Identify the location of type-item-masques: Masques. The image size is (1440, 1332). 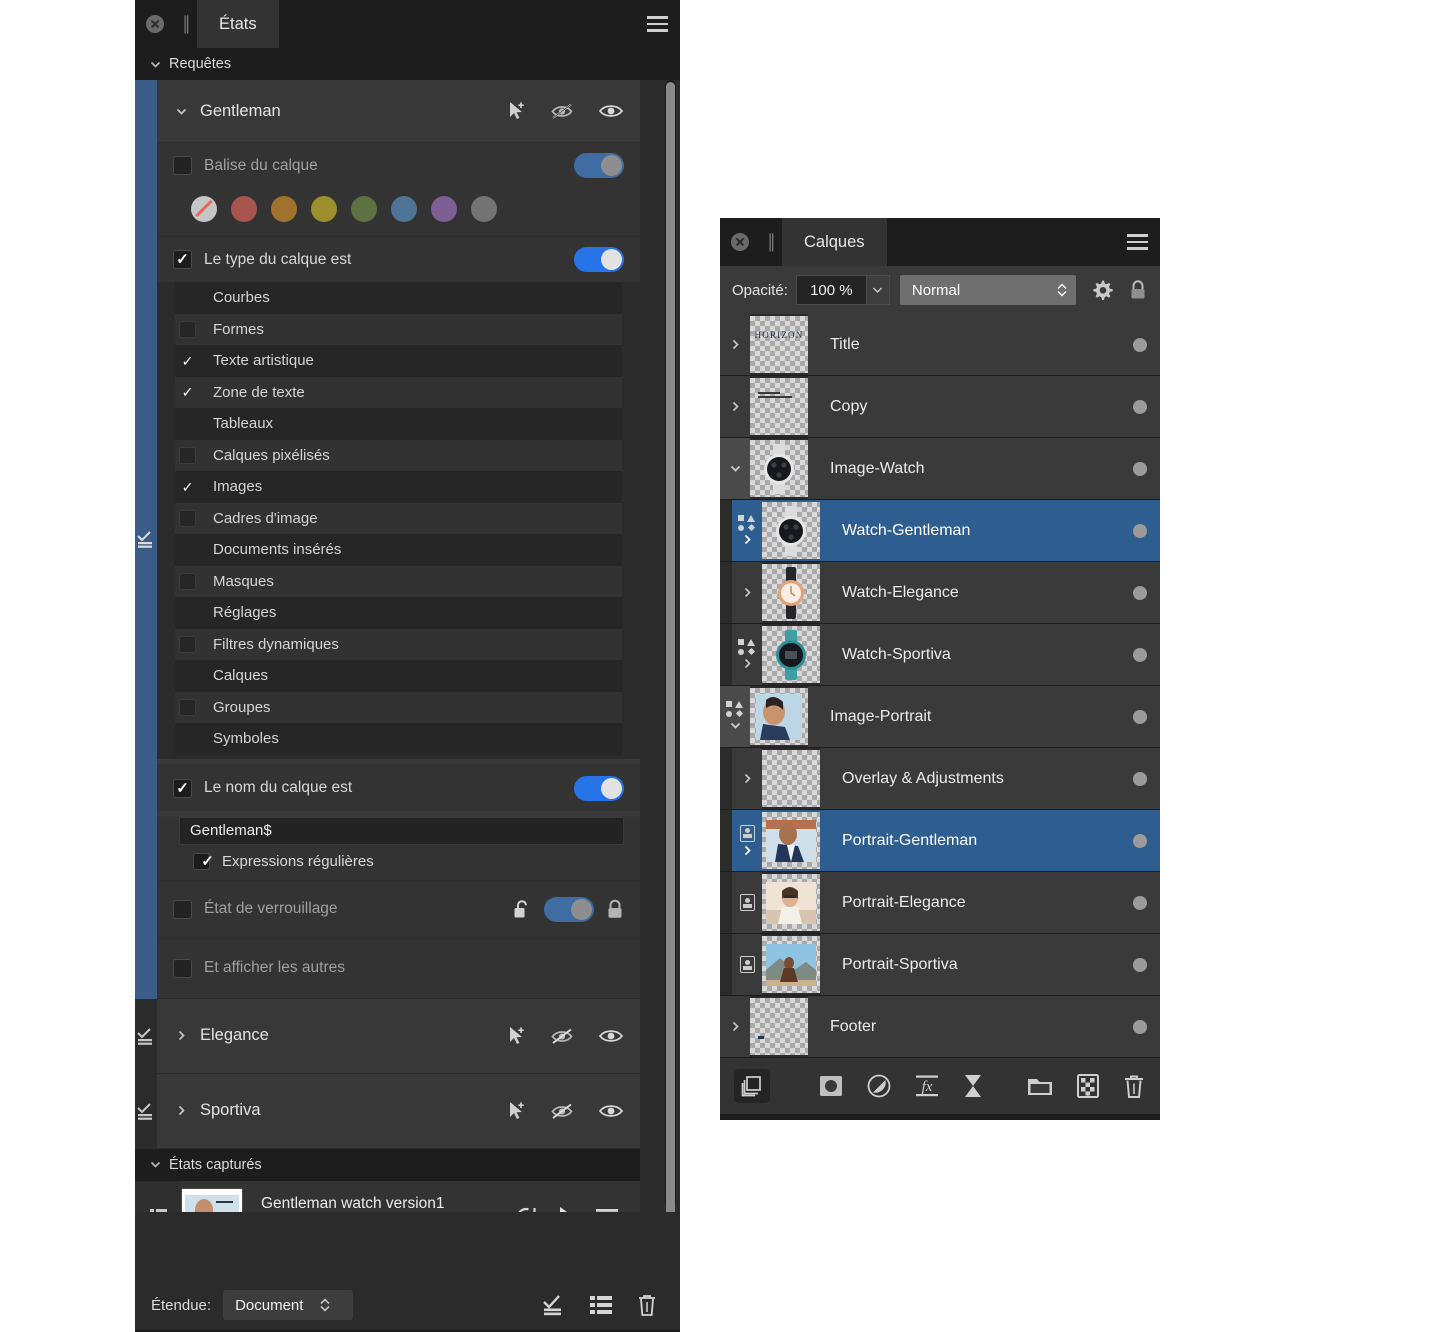
(398, 581).